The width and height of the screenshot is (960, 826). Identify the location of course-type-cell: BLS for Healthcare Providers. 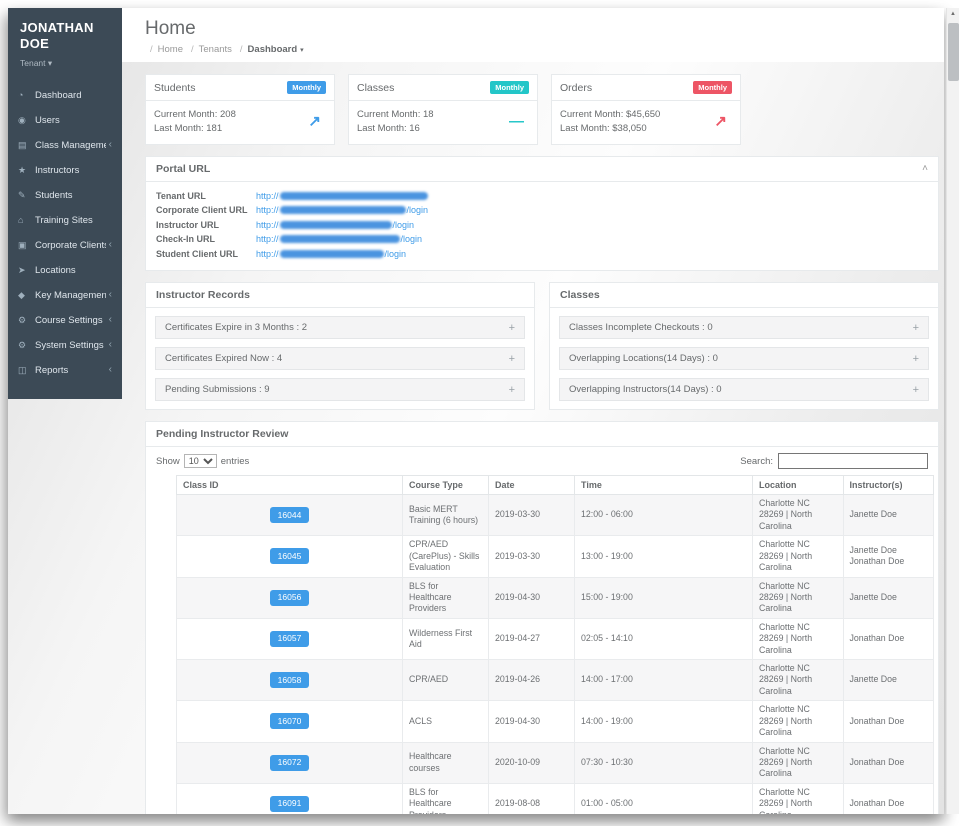
(445, 798).